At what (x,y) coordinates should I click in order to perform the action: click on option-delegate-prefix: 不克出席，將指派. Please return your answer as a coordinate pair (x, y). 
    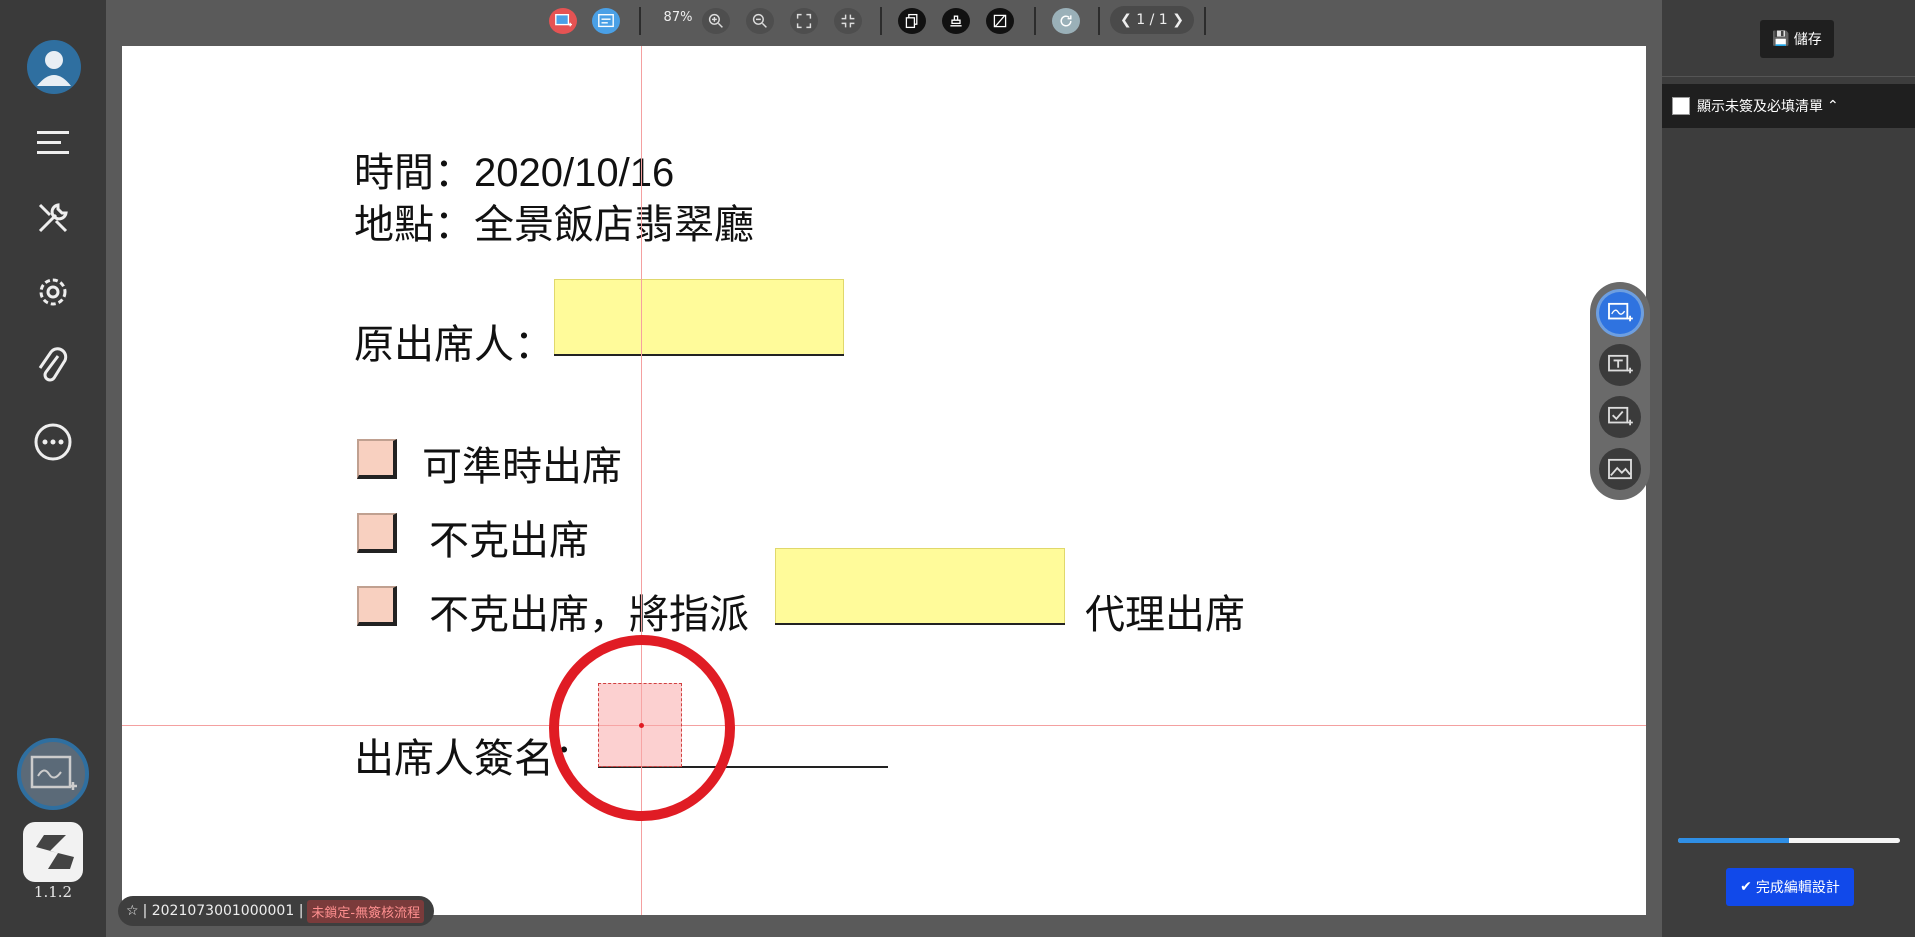
    Looking at the image, I should click on (589, 615).